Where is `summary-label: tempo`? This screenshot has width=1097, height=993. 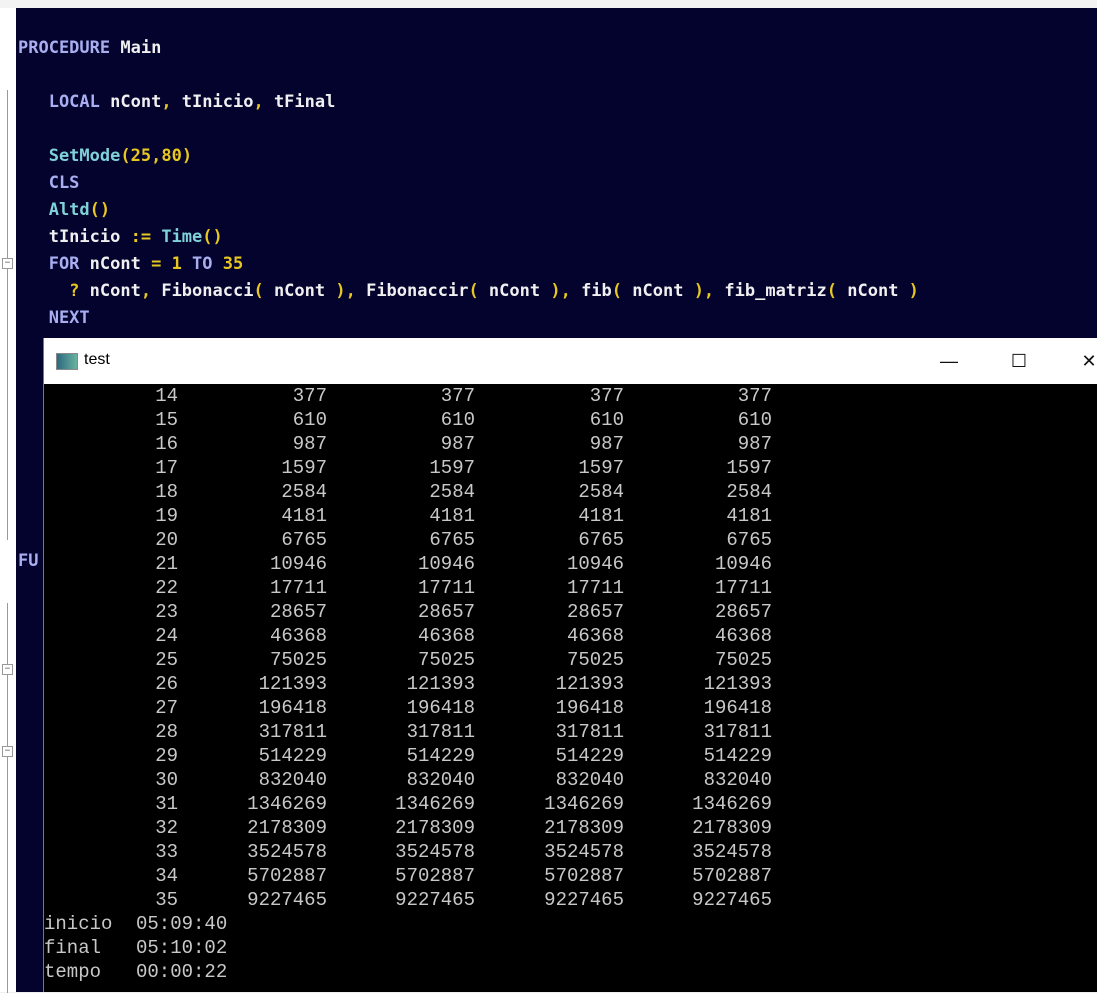
summary-label: tempo is located at coordinates (90, 972).